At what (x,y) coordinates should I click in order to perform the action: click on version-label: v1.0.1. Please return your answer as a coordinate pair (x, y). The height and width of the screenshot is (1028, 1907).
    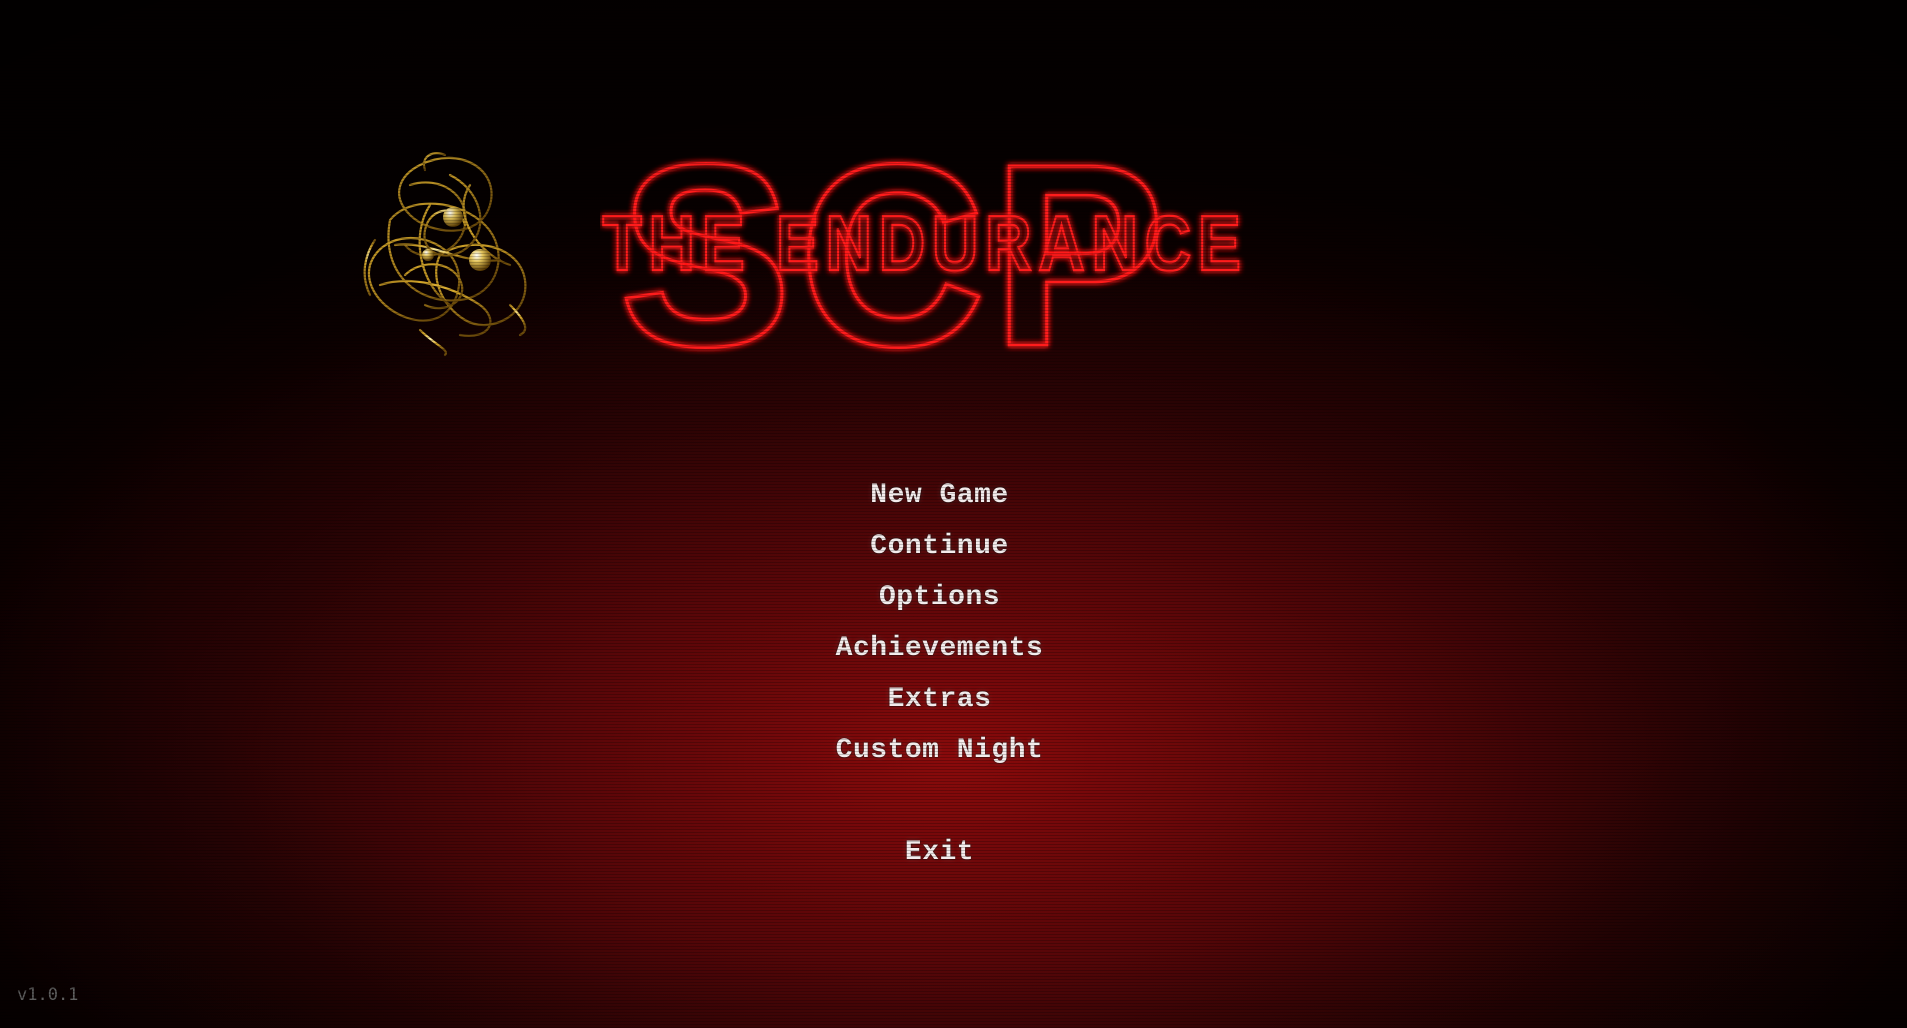
    Looking at the image, I should click on (48, 995).